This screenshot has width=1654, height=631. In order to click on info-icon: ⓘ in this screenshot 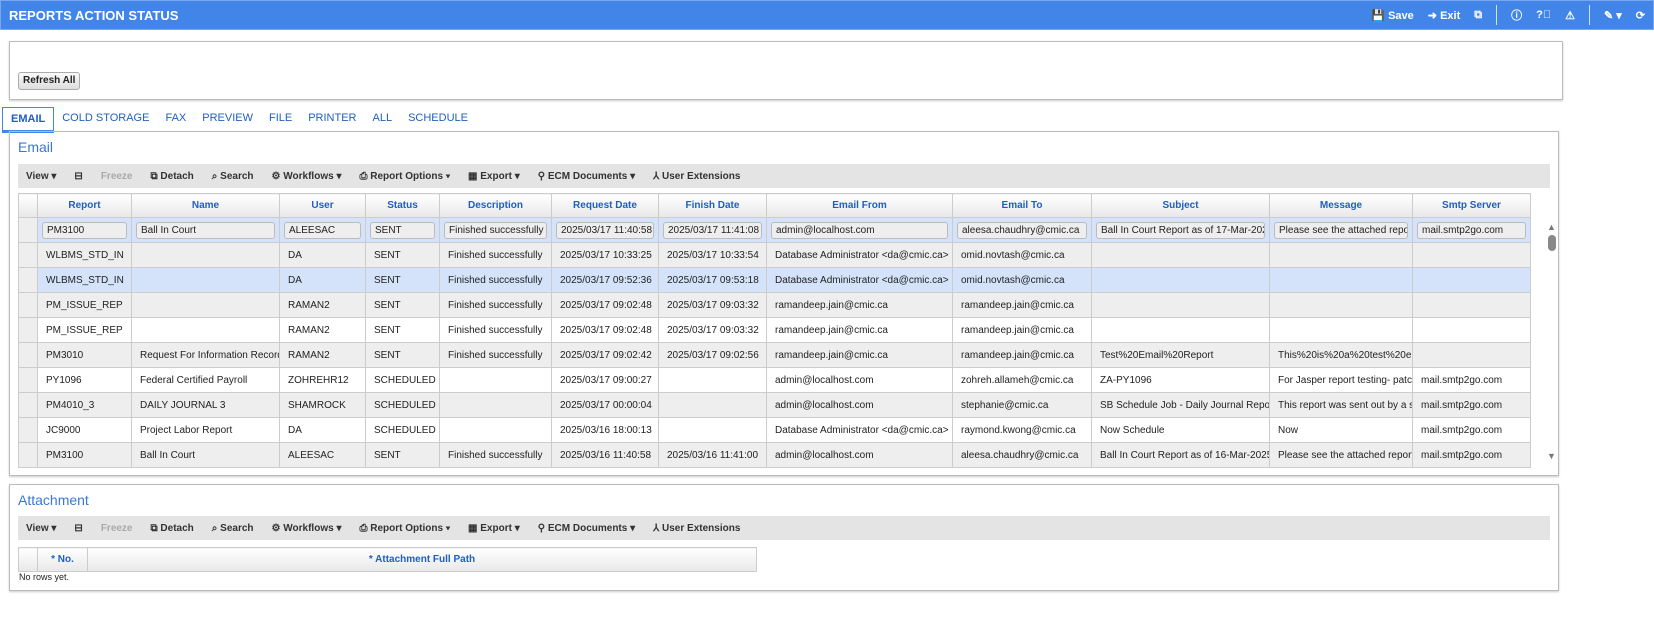, I will do `click(1516, 15)`.